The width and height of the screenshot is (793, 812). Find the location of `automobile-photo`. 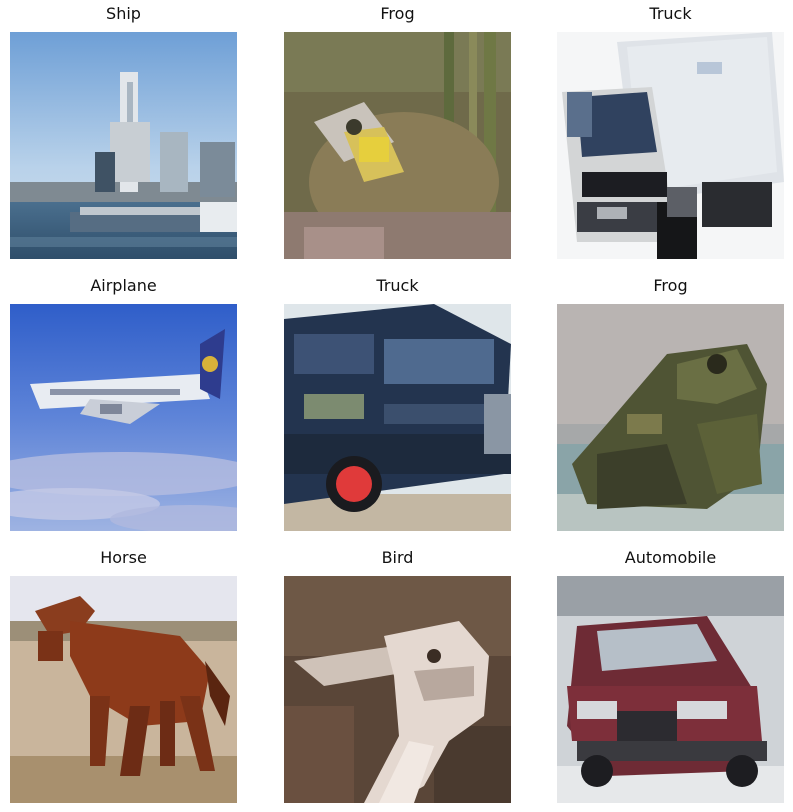

automobile-photo is located at coordinates (670, 689).